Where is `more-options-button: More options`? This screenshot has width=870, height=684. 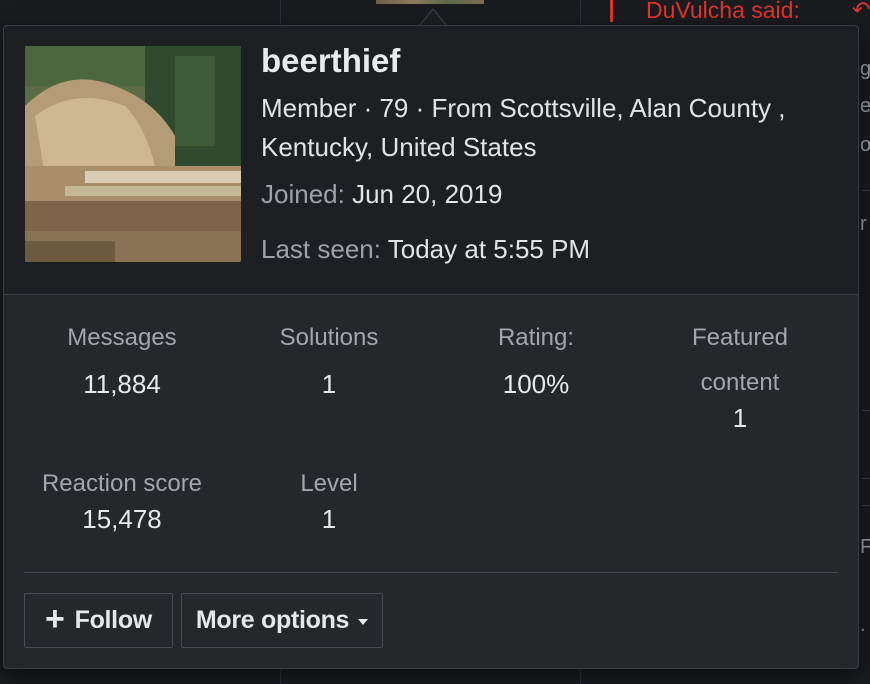
more-options-button: More options is located at coordinates (282, 620).